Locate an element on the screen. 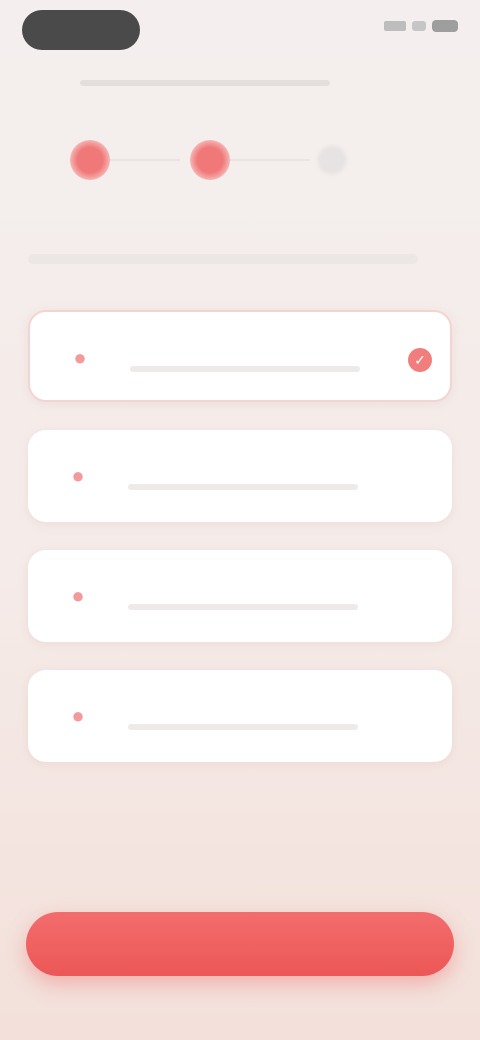 The height and width of the screenshot is (1040, 480). battery-icon is located at coordinates (445, 26).